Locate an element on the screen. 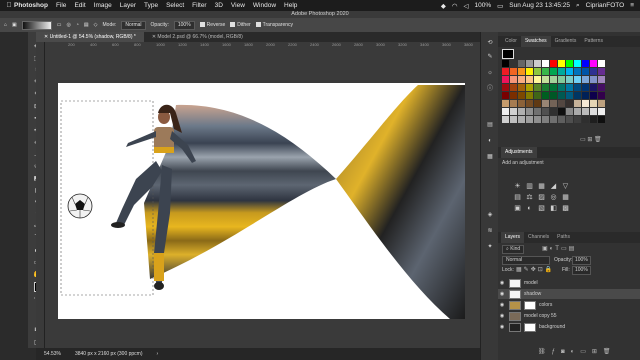 This screenshot has height=360, width=640. filter-pixel-icon: ▣ is located at coordinates (546, 249).